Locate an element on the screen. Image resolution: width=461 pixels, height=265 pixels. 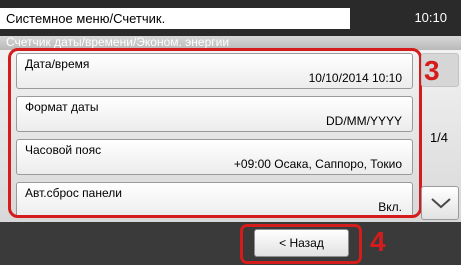
callout-step-4: 4 is located at coordinates (378, 241).